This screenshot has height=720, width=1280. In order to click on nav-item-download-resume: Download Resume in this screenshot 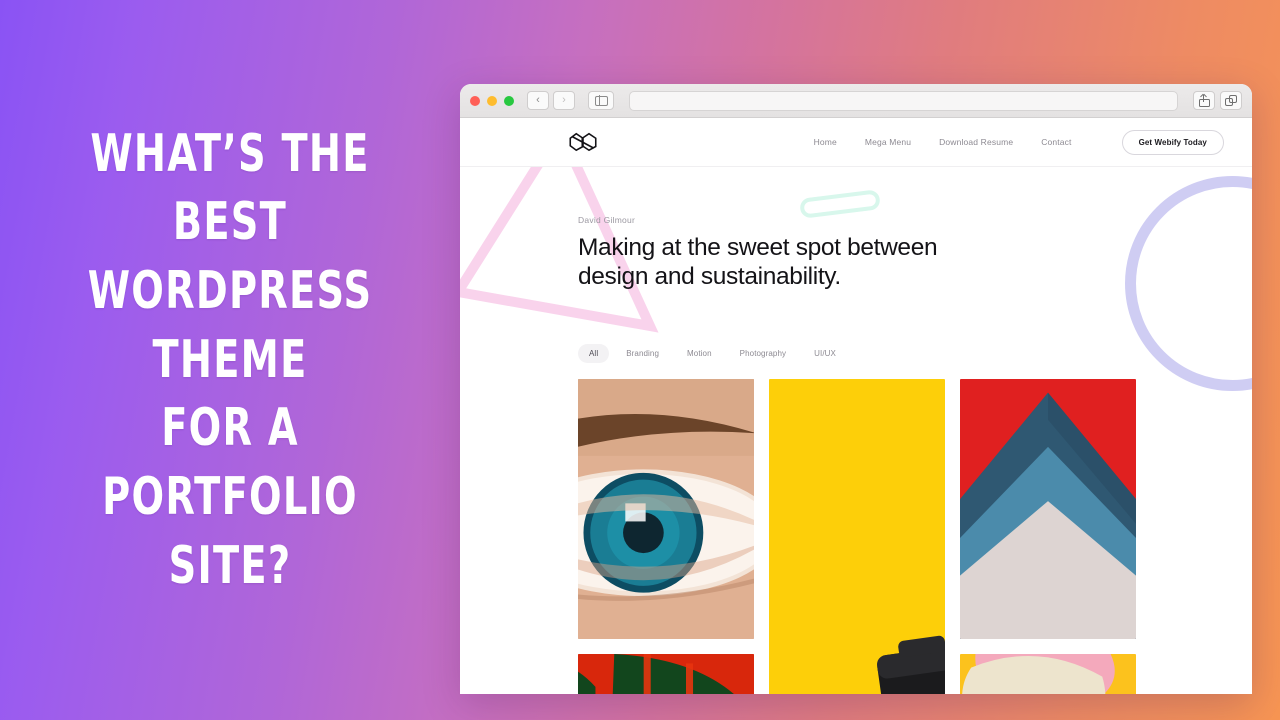, I will do `click(976, 142)`.